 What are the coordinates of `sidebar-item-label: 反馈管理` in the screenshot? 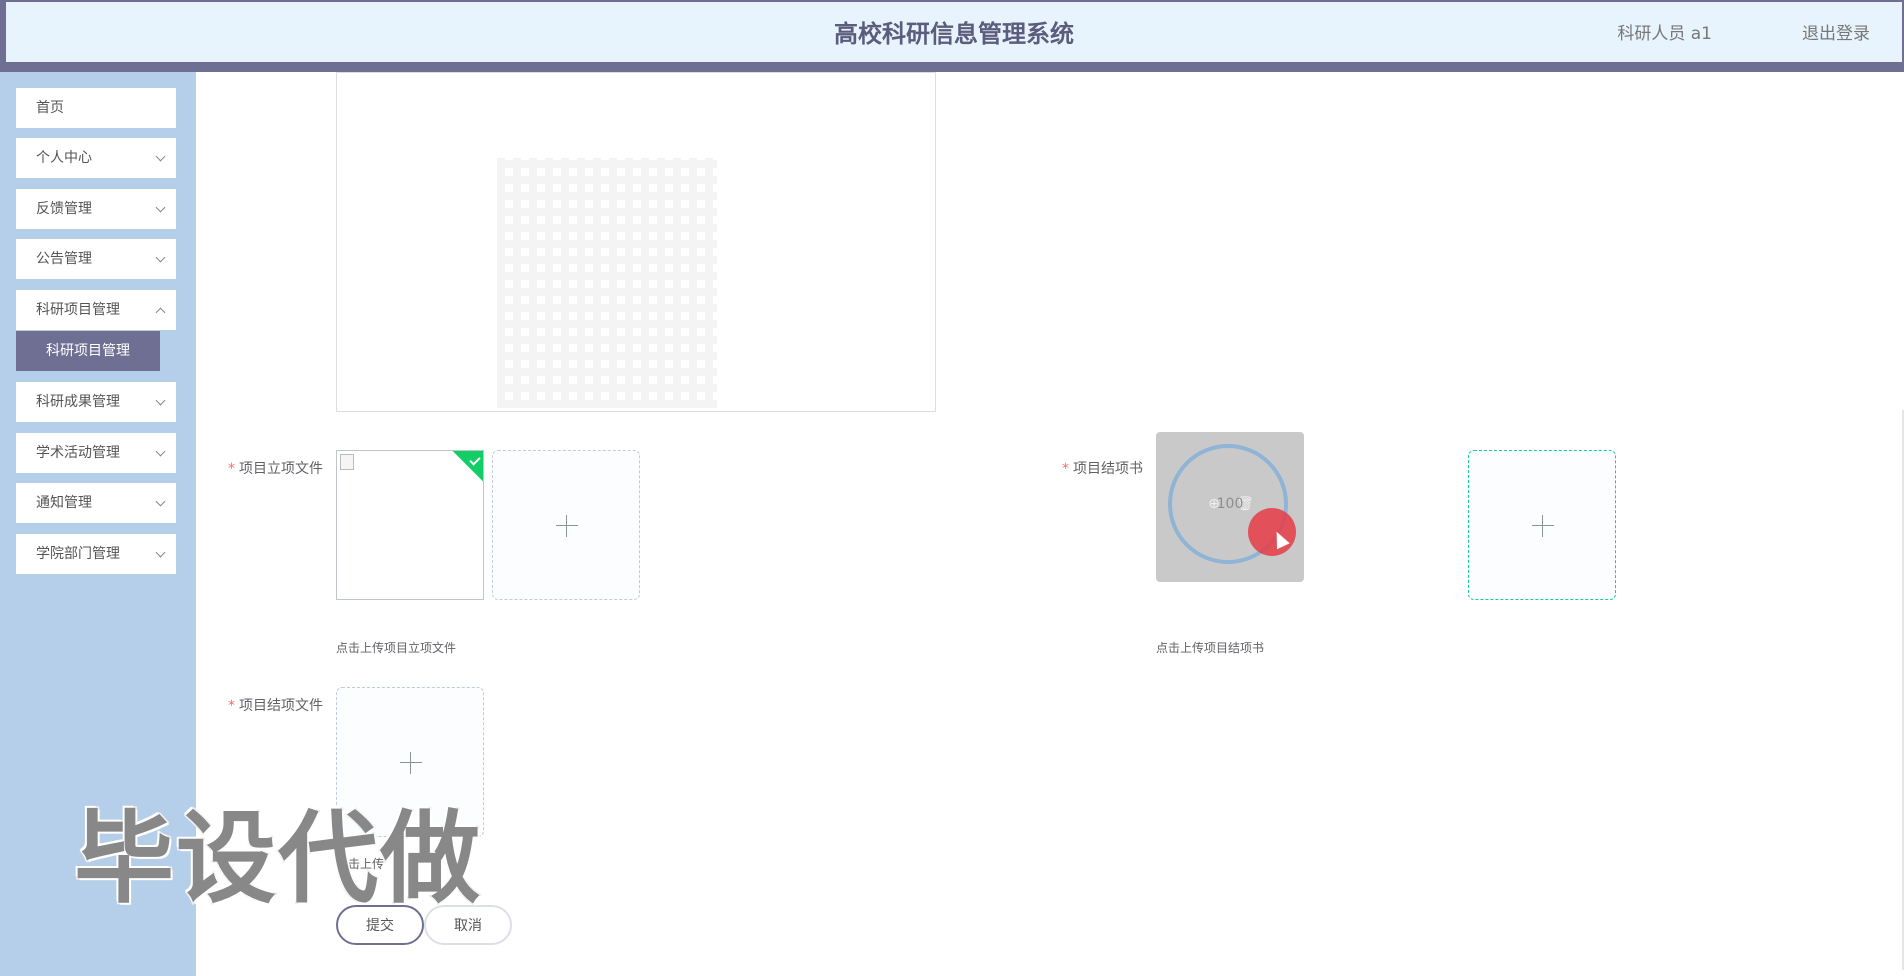 It's located at (64, 209).